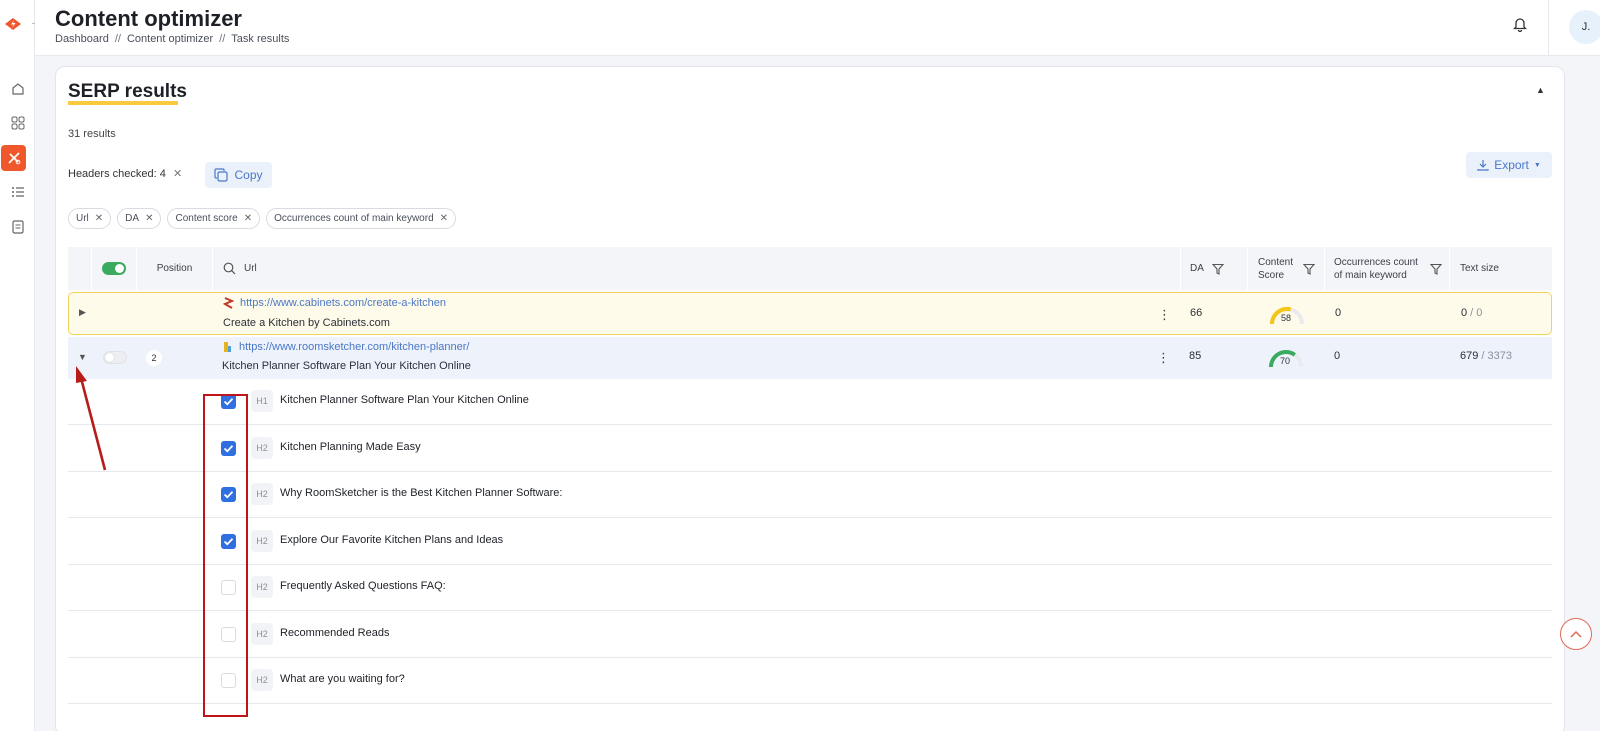 This screenshot has width=1600, height=731. I want to click on text-size-total: / 0, so click(1476, 313).